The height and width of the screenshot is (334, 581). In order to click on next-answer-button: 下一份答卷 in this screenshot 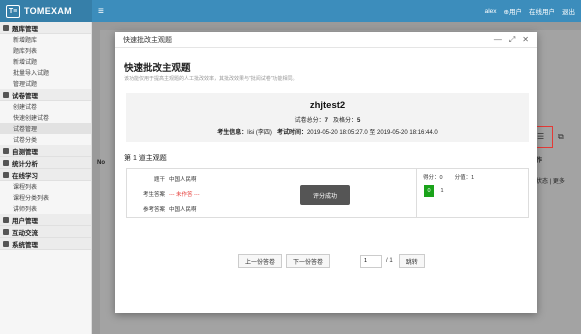, I will do `click(308, 261)`.